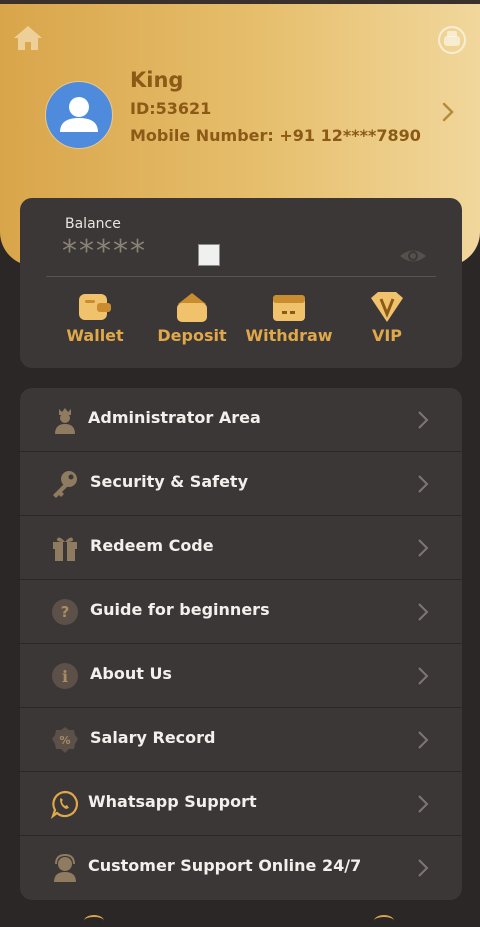 The height and width of the screenshot is (927, 480). I want to click on vip-button: VIP, so click(387, 321).